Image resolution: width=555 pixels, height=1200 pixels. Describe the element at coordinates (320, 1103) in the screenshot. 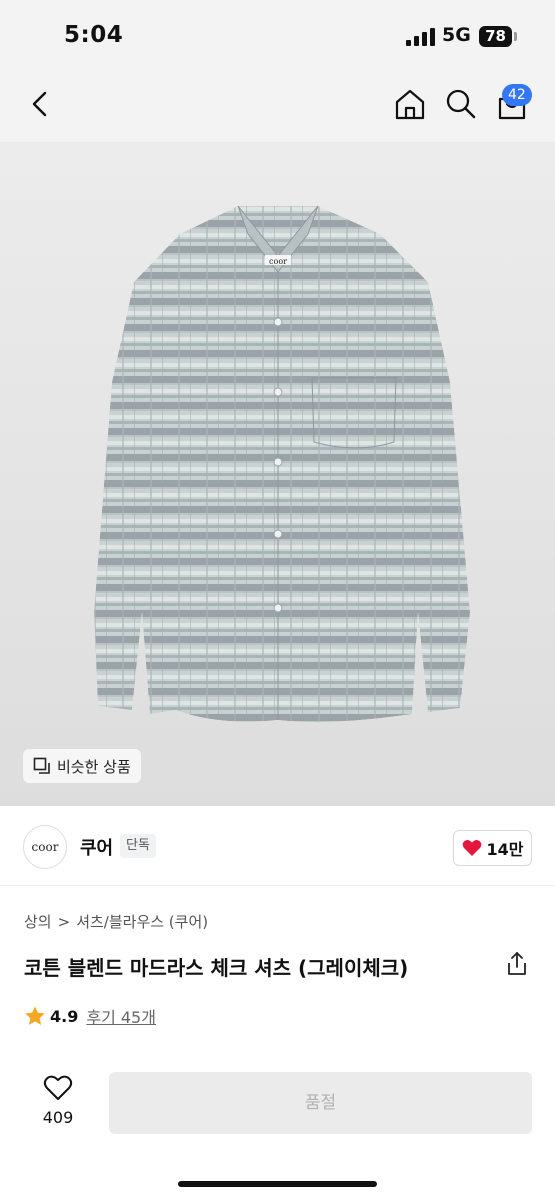

I see `sold-out-button: 품절` at that location.